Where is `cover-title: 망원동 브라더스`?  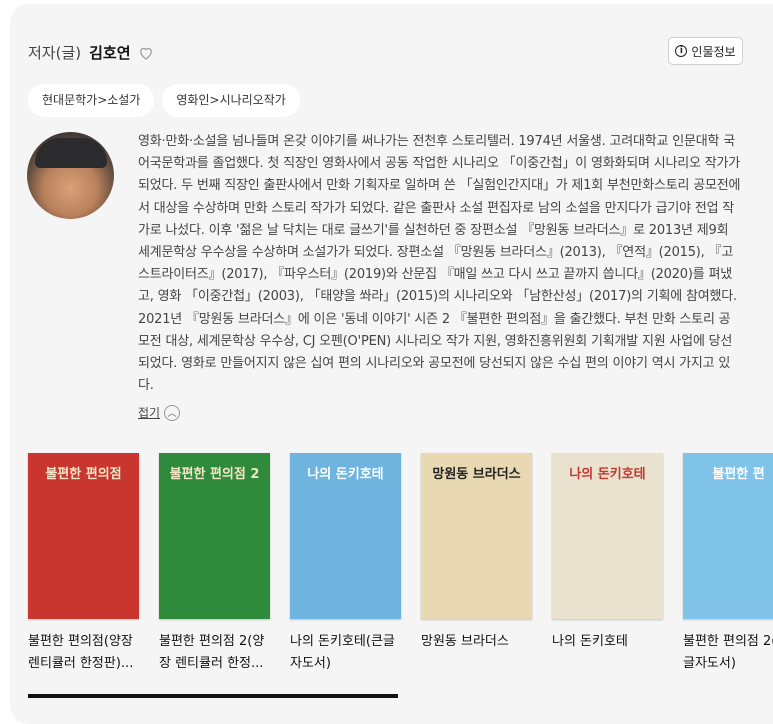 cover-title: 망원동 브라더스 is located at coordinates (476, 474).